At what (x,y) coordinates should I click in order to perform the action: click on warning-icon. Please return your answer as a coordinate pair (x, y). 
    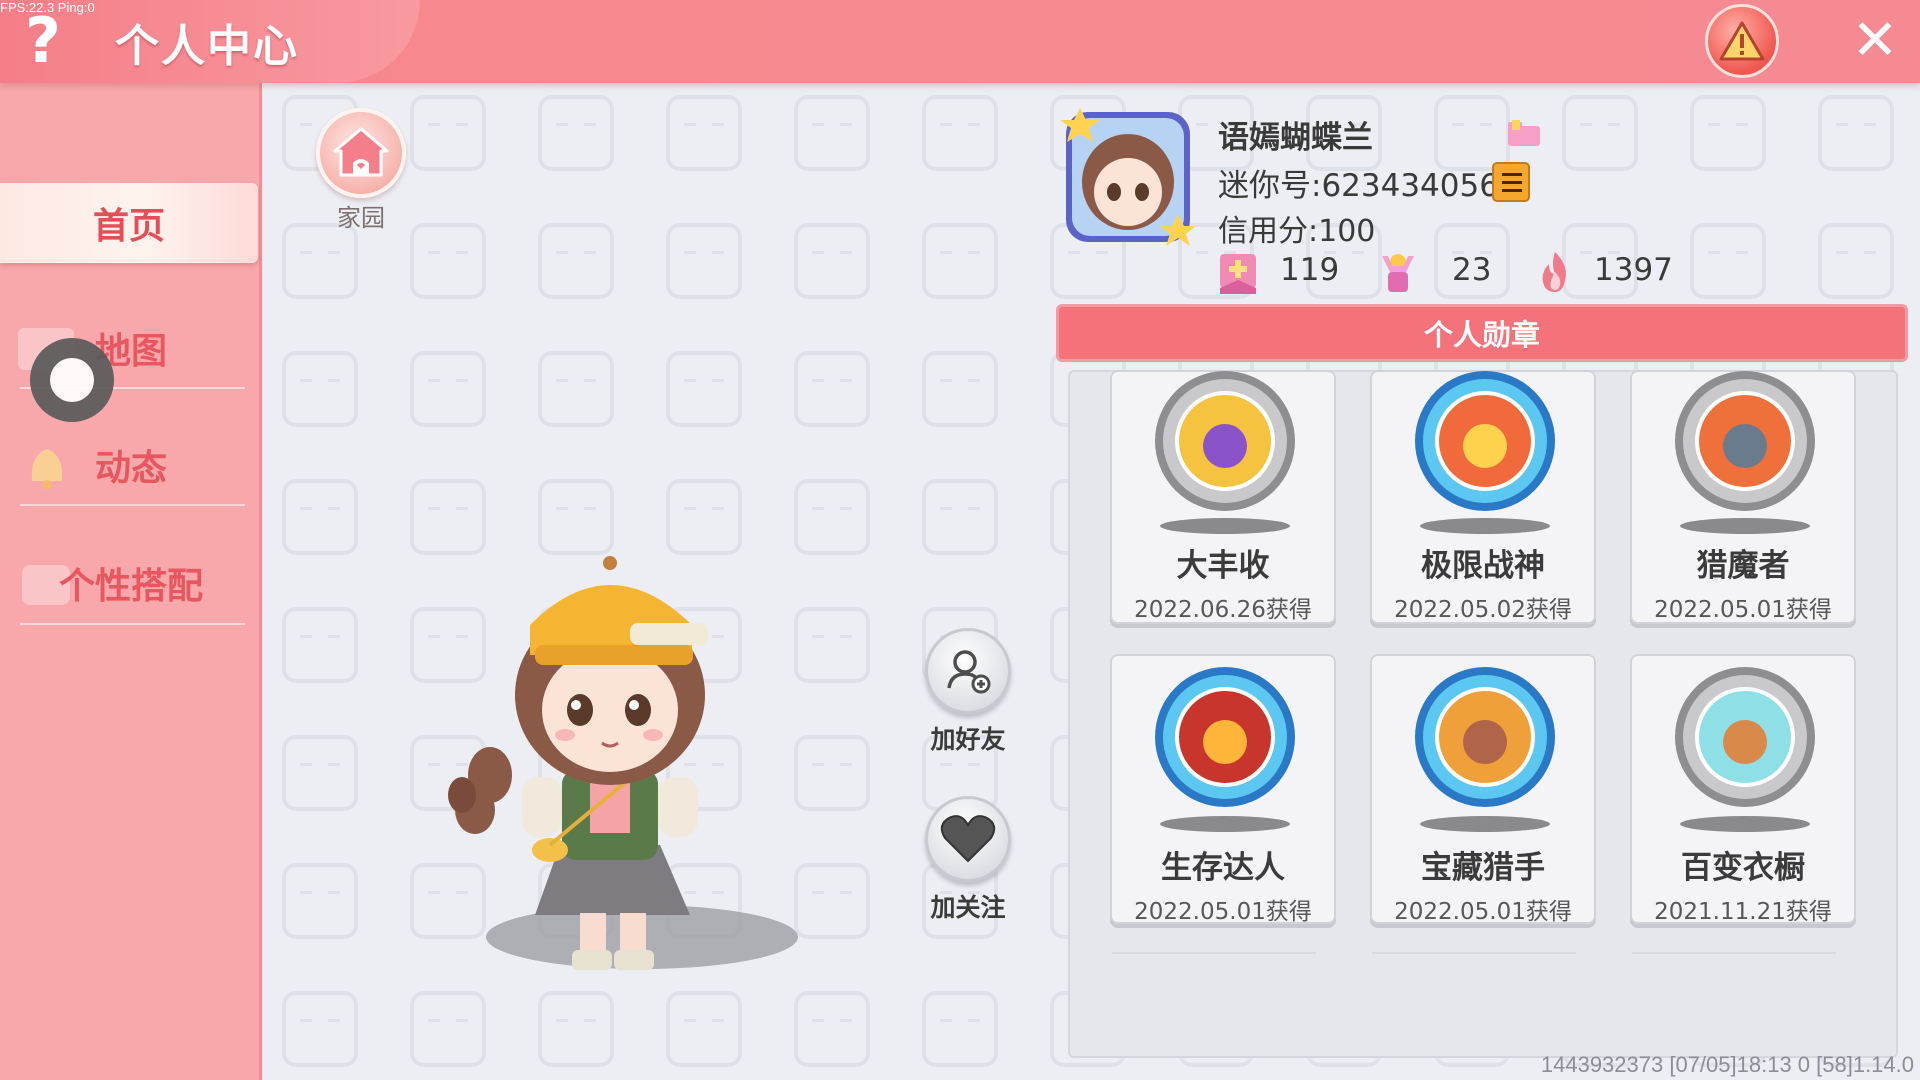
    Looking at the image, I should click on (1742, 41).